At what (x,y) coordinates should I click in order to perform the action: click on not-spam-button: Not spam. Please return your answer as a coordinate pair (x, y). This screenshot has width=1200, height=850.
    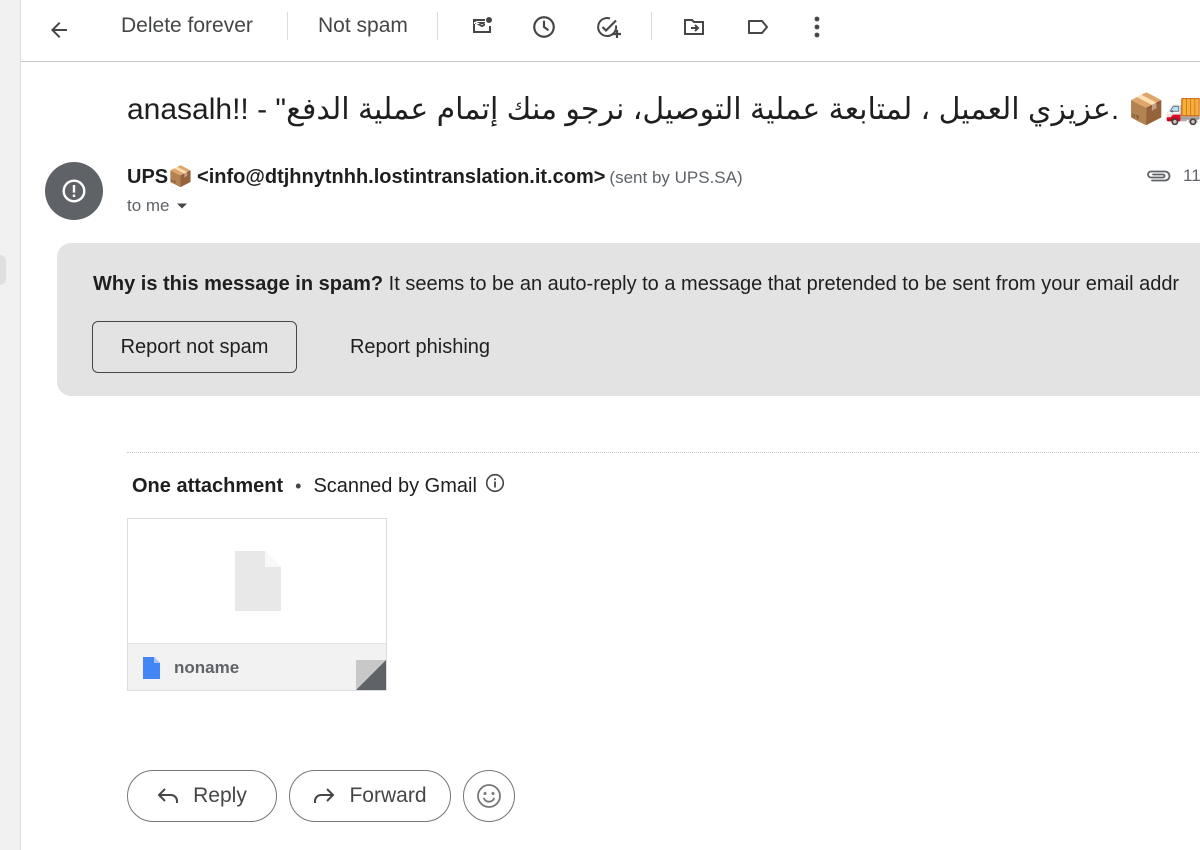
    Looking at the image, I should click on (363, 26).